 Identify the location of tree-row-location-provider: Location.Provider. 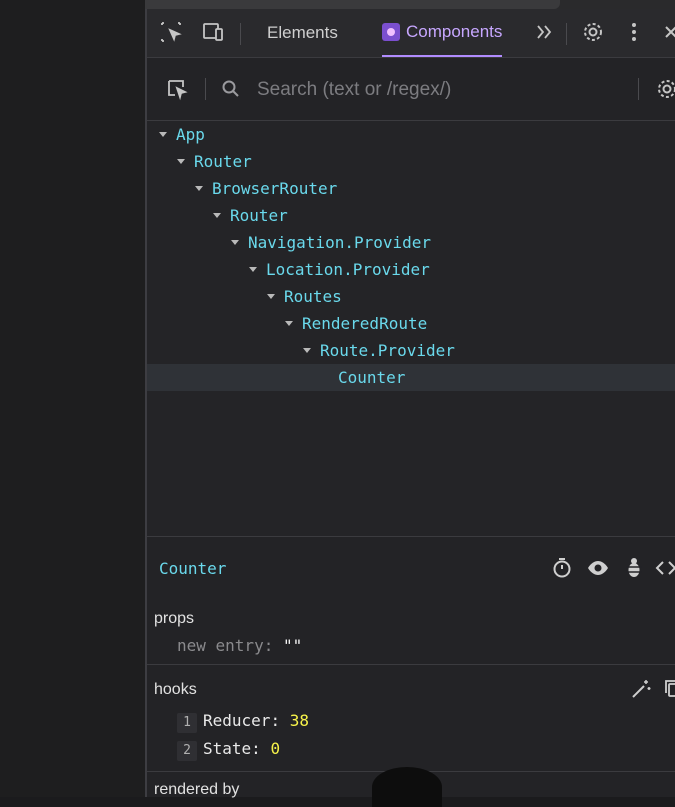
(411, 269).